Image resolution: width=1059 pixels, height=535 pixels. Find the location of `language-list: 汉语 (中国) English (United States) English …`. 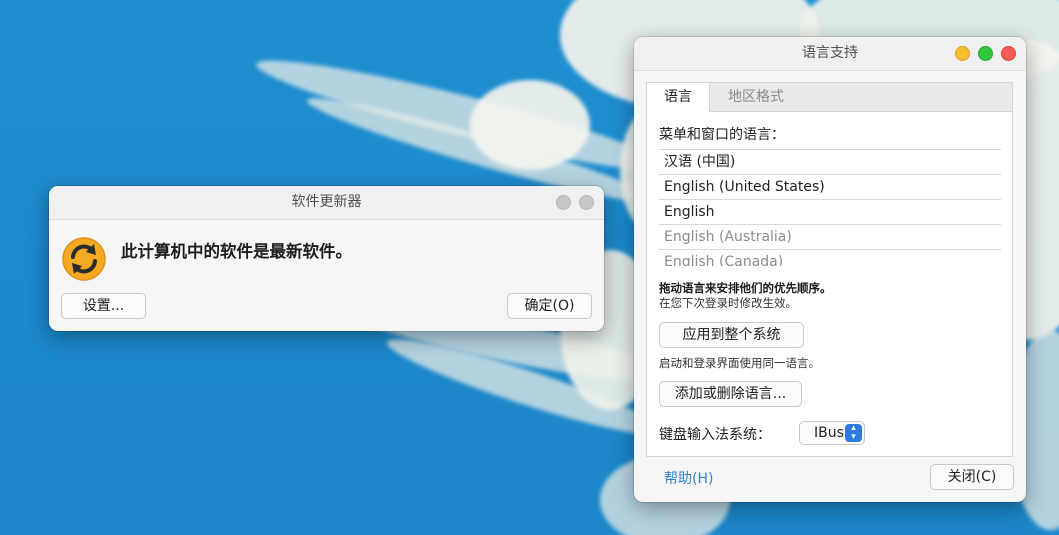

language-list: 汉语 (中国) English (United States) English … is located at coordinates (830, 207).